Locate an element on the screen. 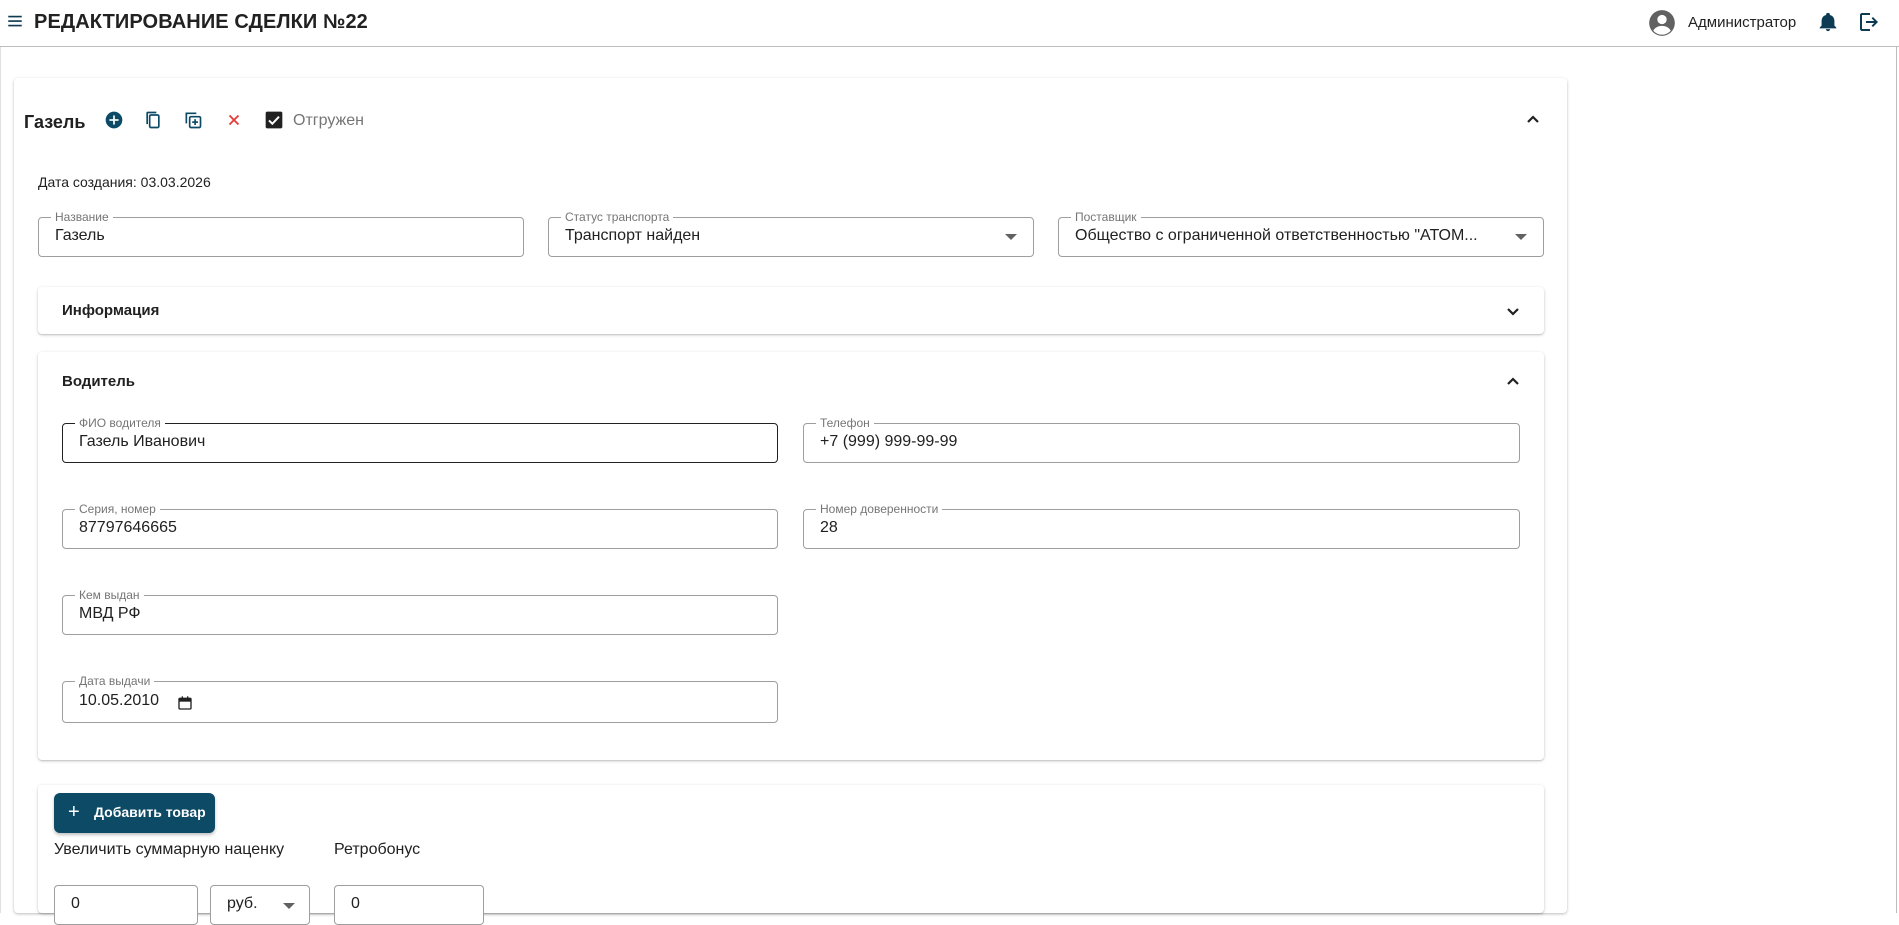 The width and height of the screenshot is (1899, 925). add-circle-icon is located at coordinates (114, 120).